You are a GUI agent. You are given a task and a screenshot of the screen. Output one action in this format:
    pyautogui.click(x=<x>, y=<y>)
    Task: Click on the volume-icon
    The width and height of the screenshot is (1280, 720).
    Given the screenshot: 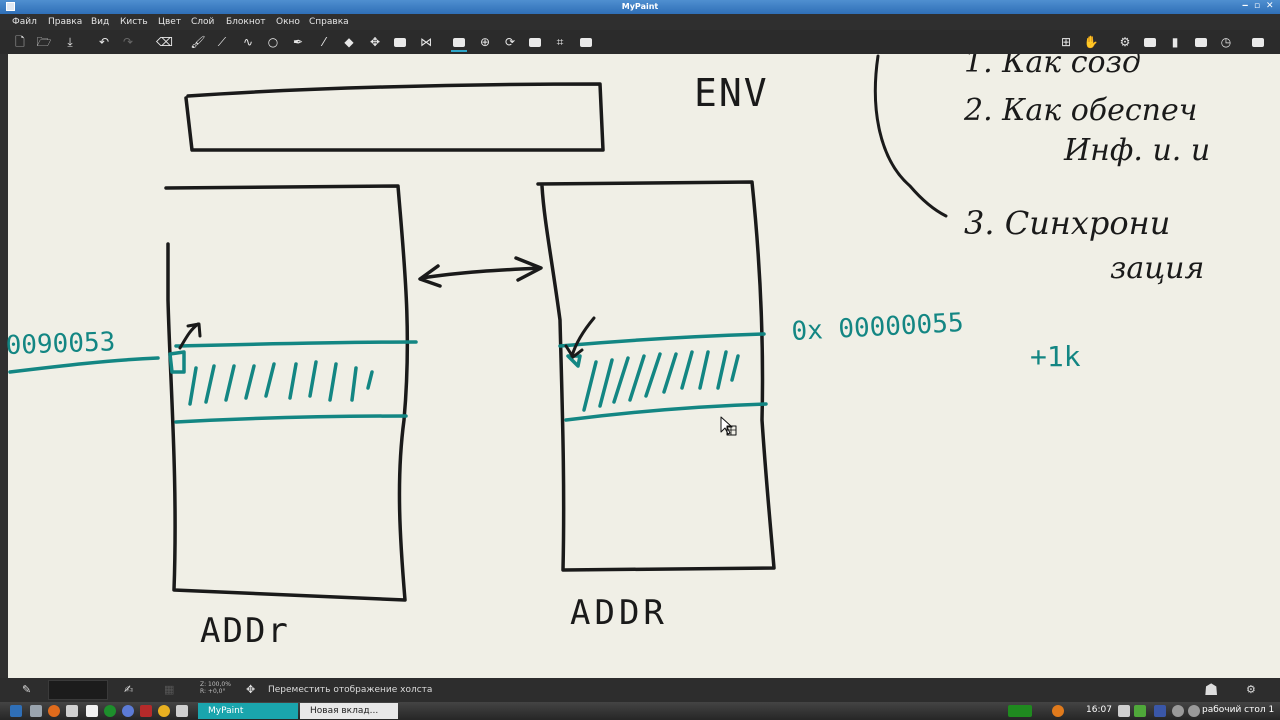 What is the action you would take?
    pyautogui.click(x=1178, y=711)
    